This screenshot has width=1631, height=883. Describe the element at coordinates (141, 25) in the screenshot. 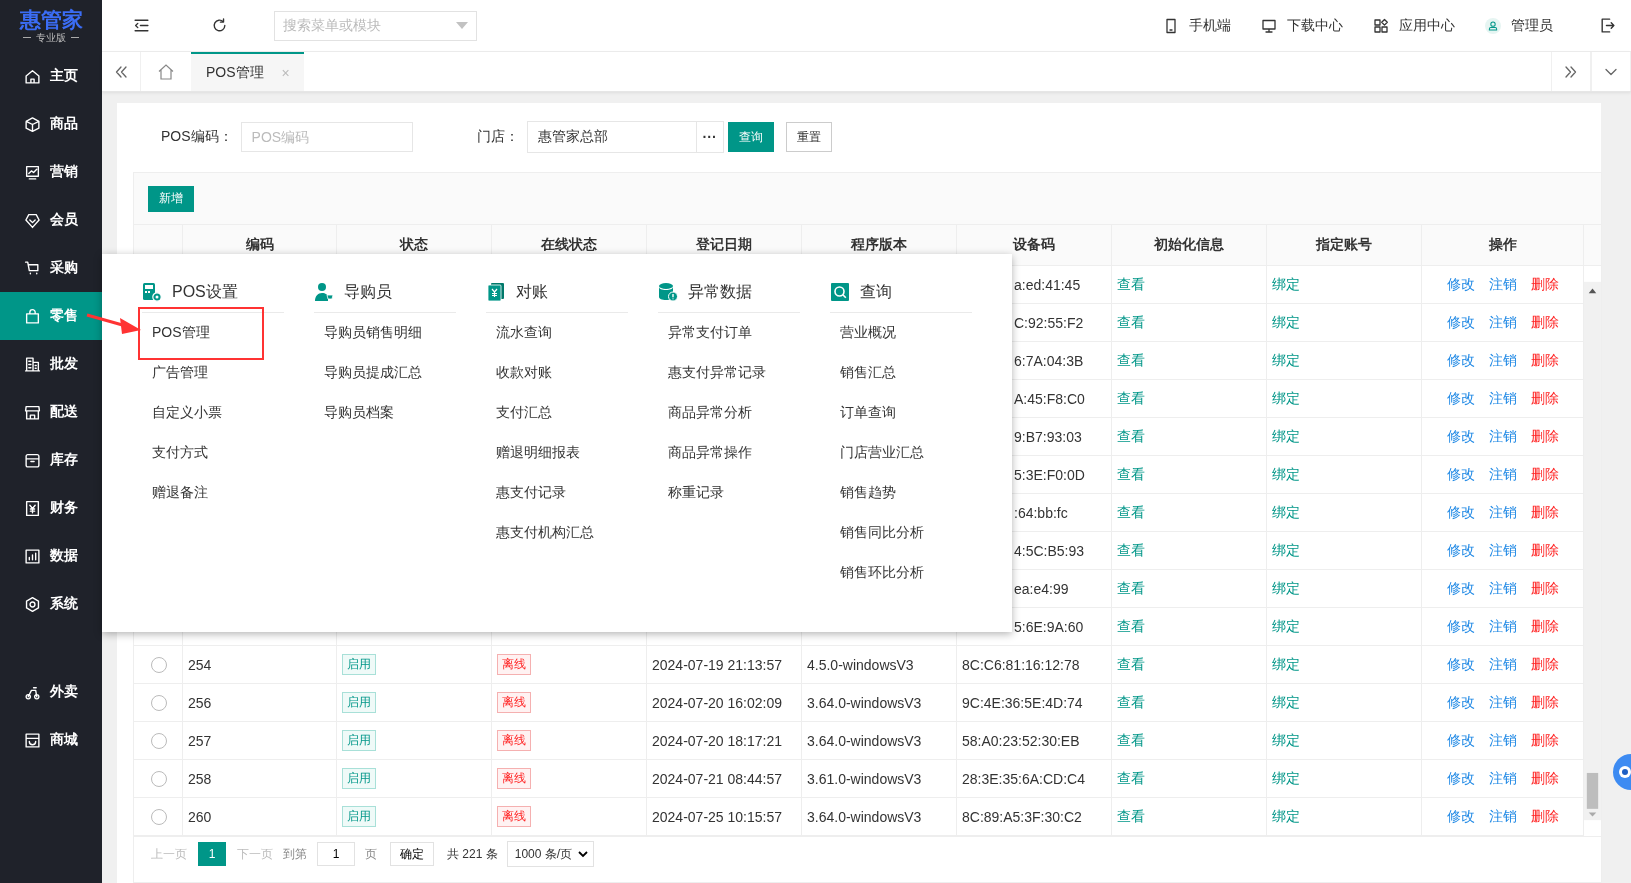

I see `menu-fold-icon` at that location.